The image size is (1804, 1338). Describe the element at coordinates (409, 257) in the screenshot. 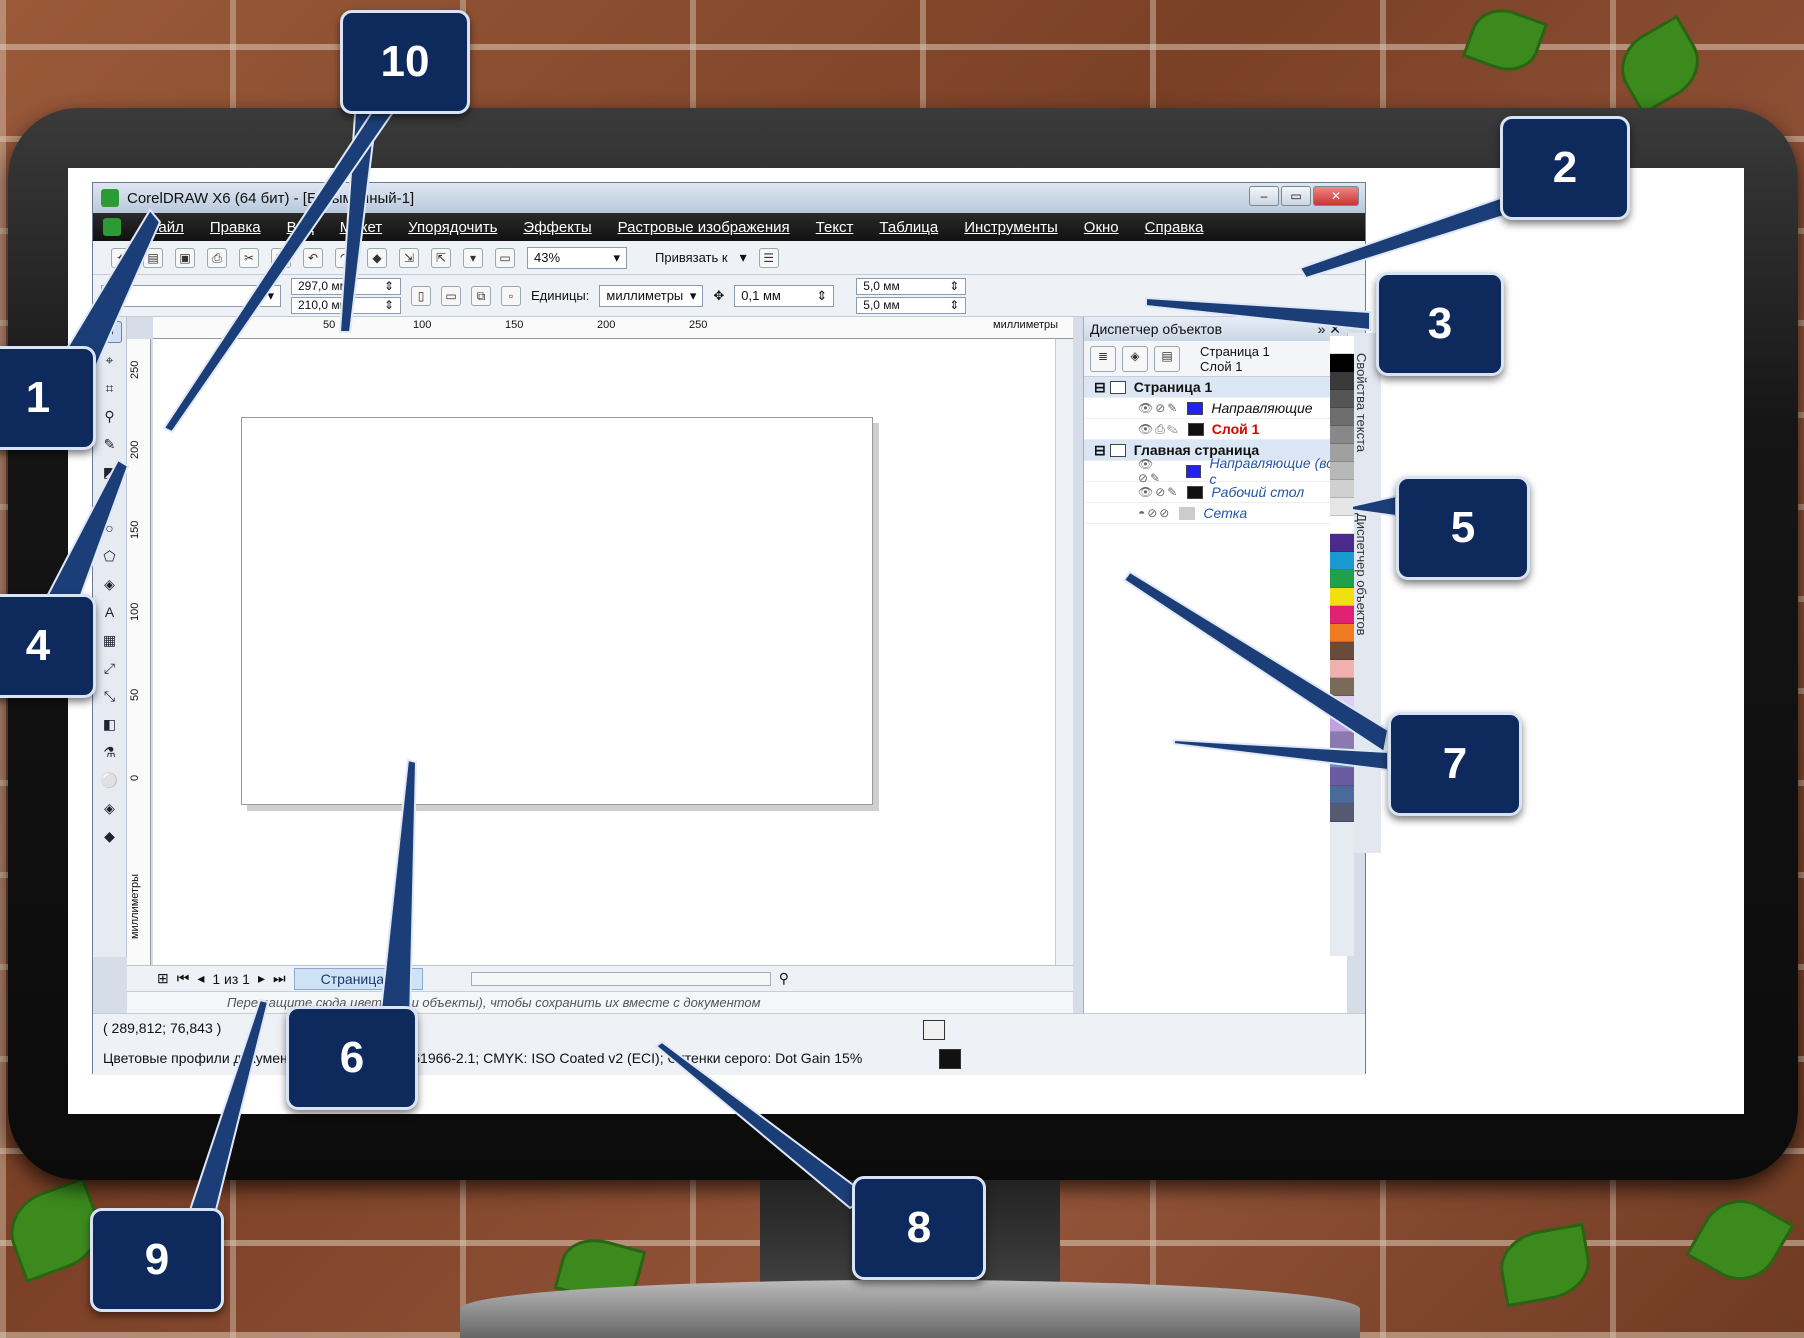

I see `import-icon: ⇲` at that location.